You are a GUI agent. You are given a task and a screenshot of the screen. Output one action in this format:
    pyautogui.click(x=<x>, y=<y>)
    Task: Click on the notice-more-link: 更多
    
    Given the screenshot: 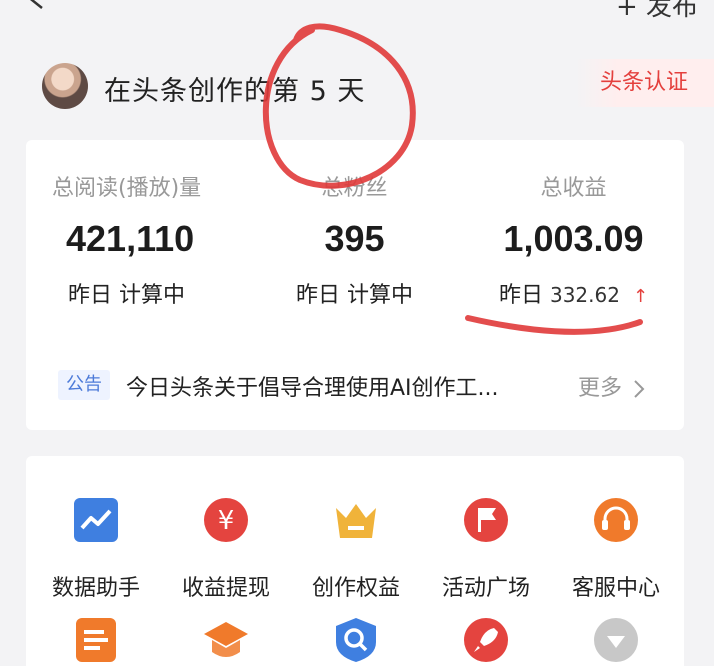 What is the action you would take?
    pyautogui.click(x=611, y=386)
    